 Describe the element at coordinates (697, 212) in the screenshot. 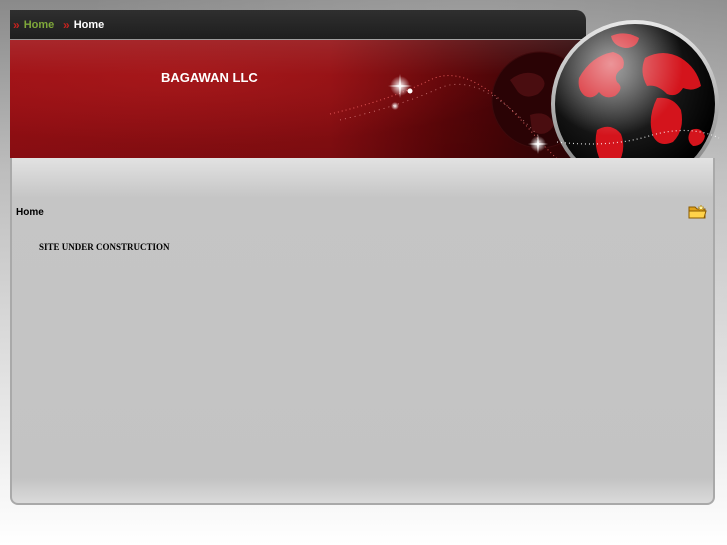

I see `folder-icon` at that location.